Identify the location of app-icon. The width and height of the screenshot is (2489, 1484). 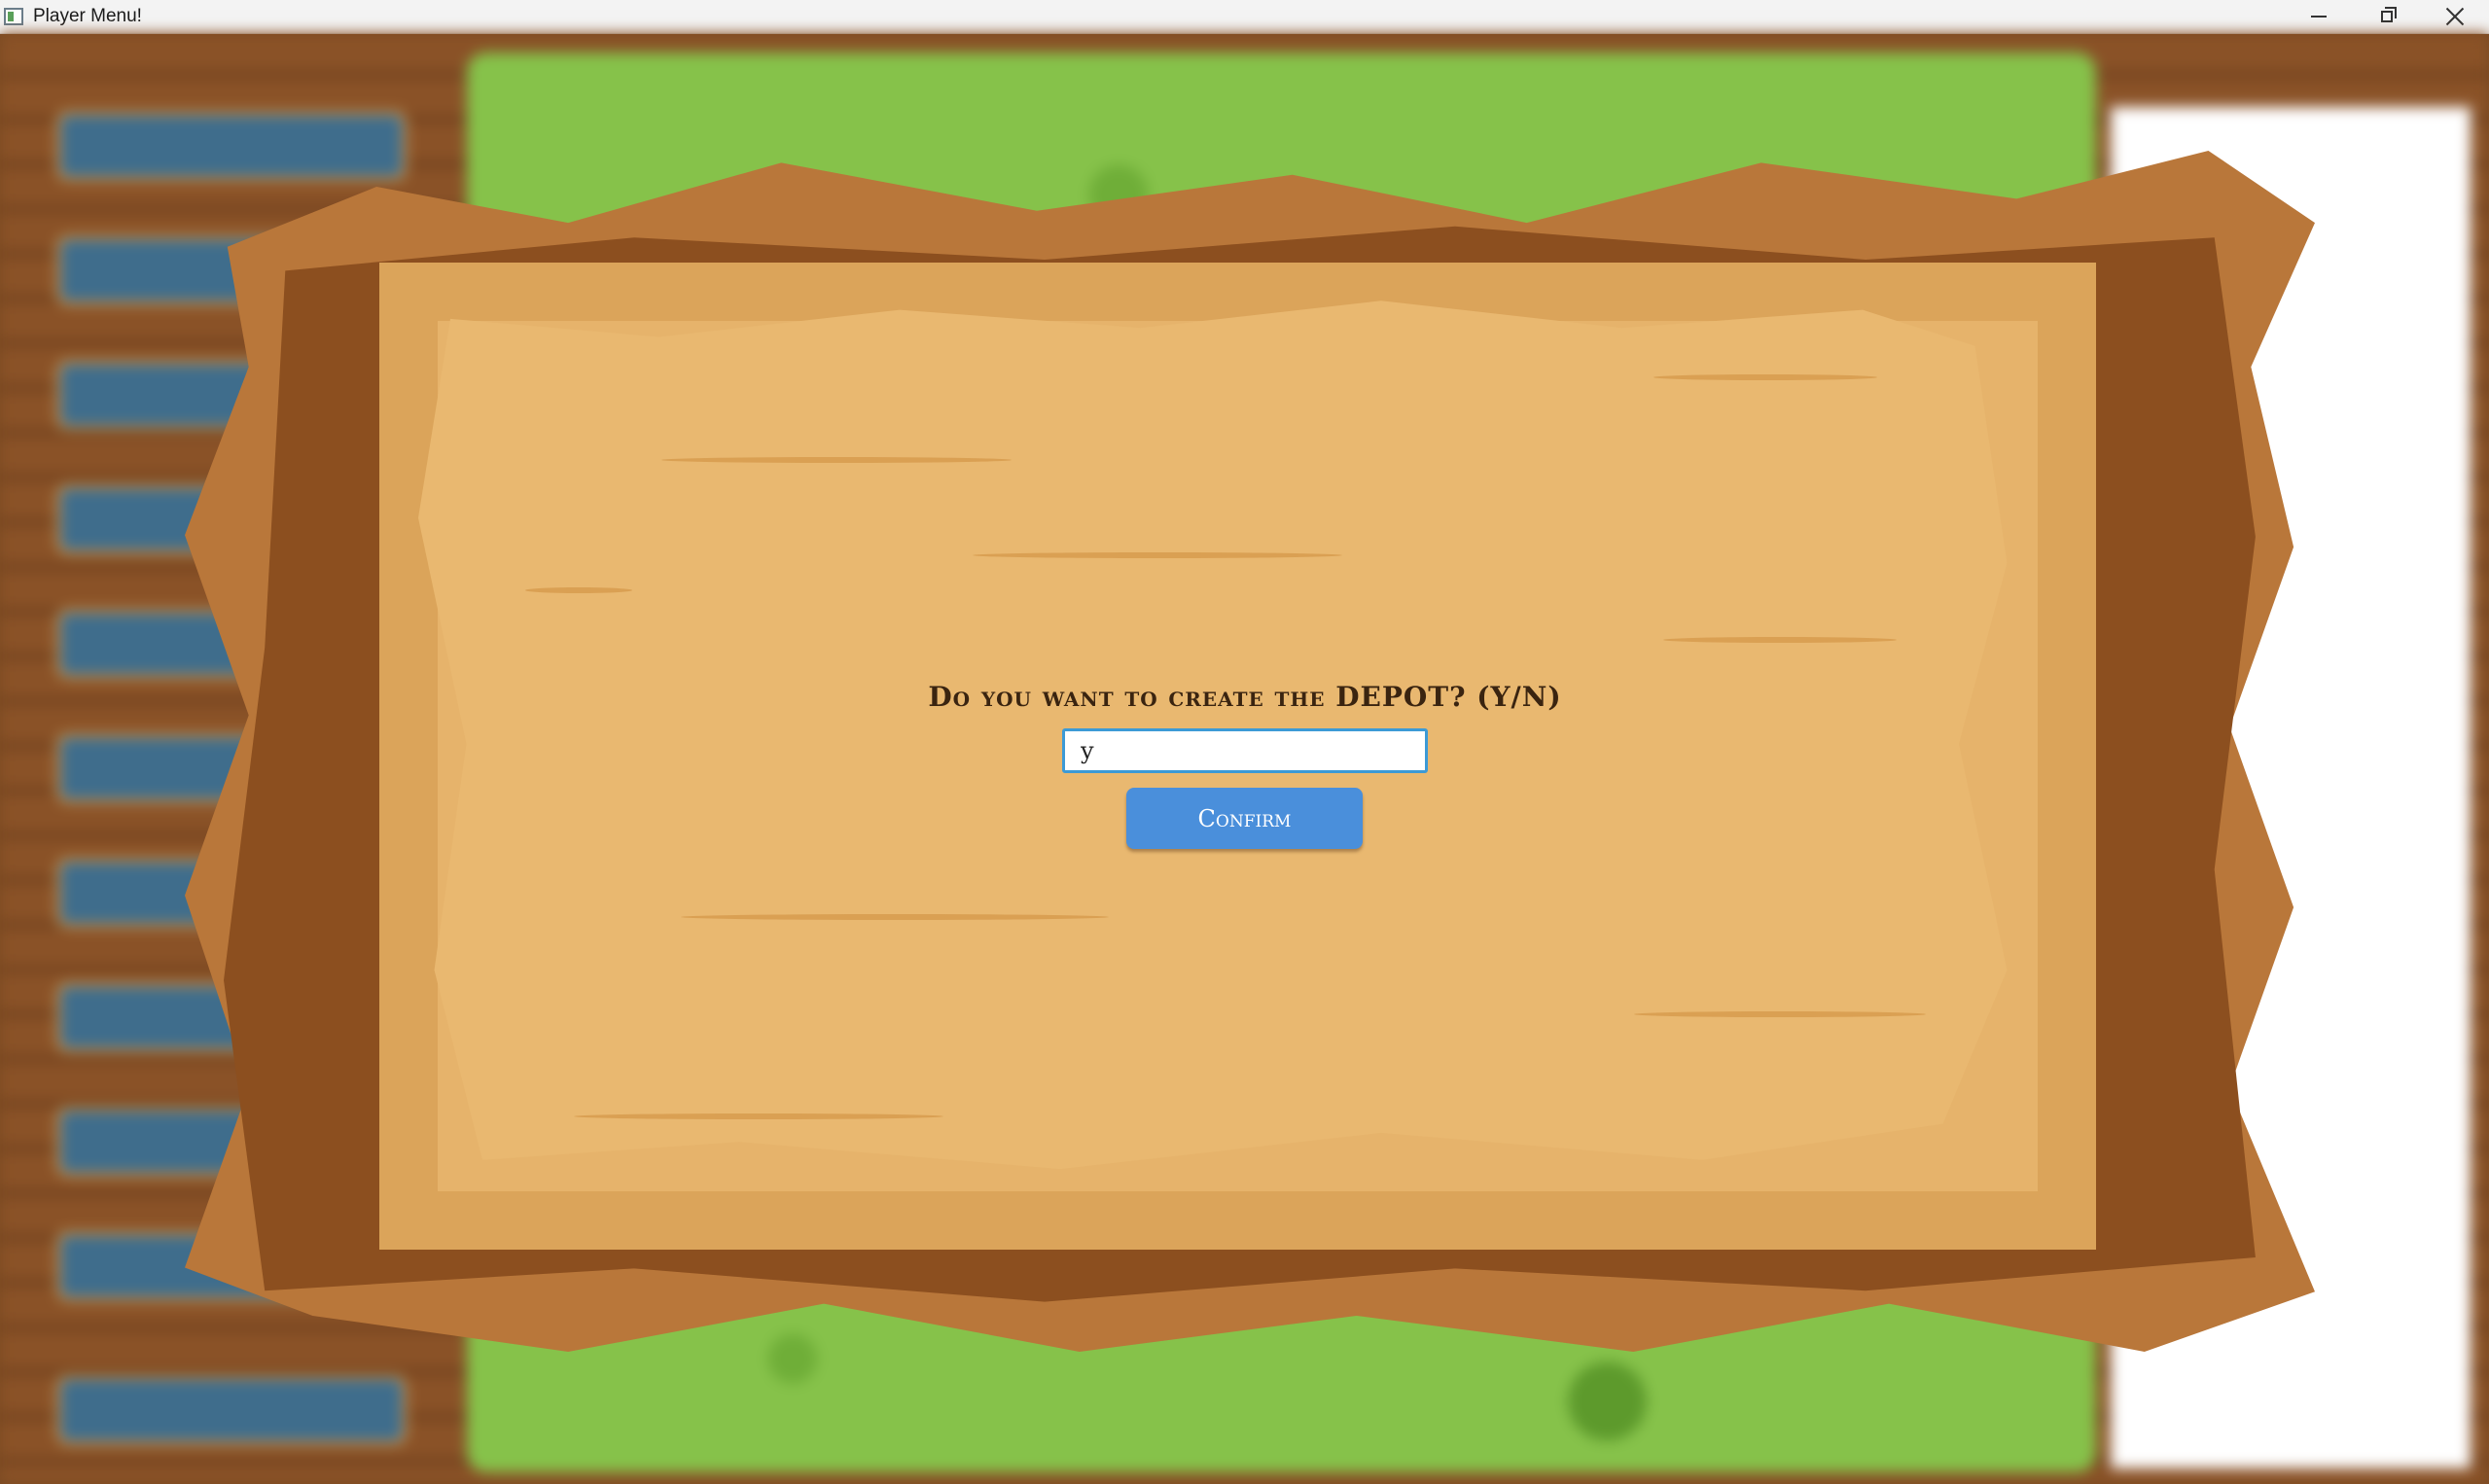
(13, 17).